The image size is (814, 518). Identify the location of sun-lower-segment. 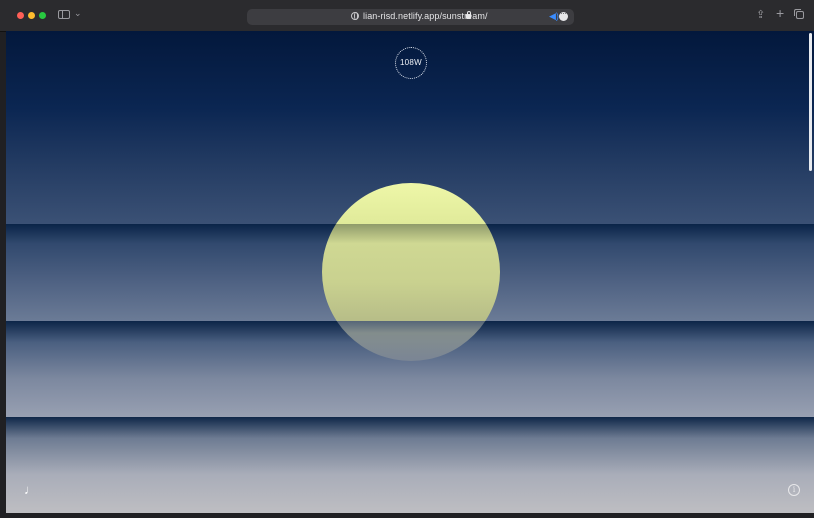
(411, 341).